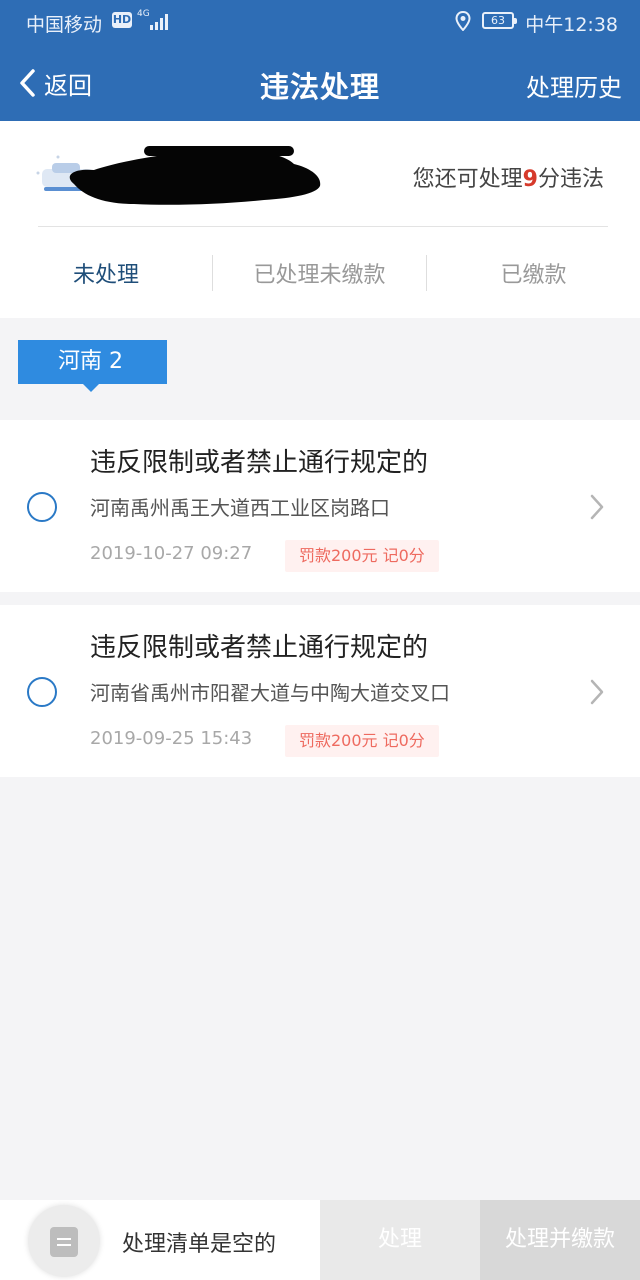 Image resolution: width=640 pixels, height=1280 pixels. I want to click on location-icon, so click(463, 21).